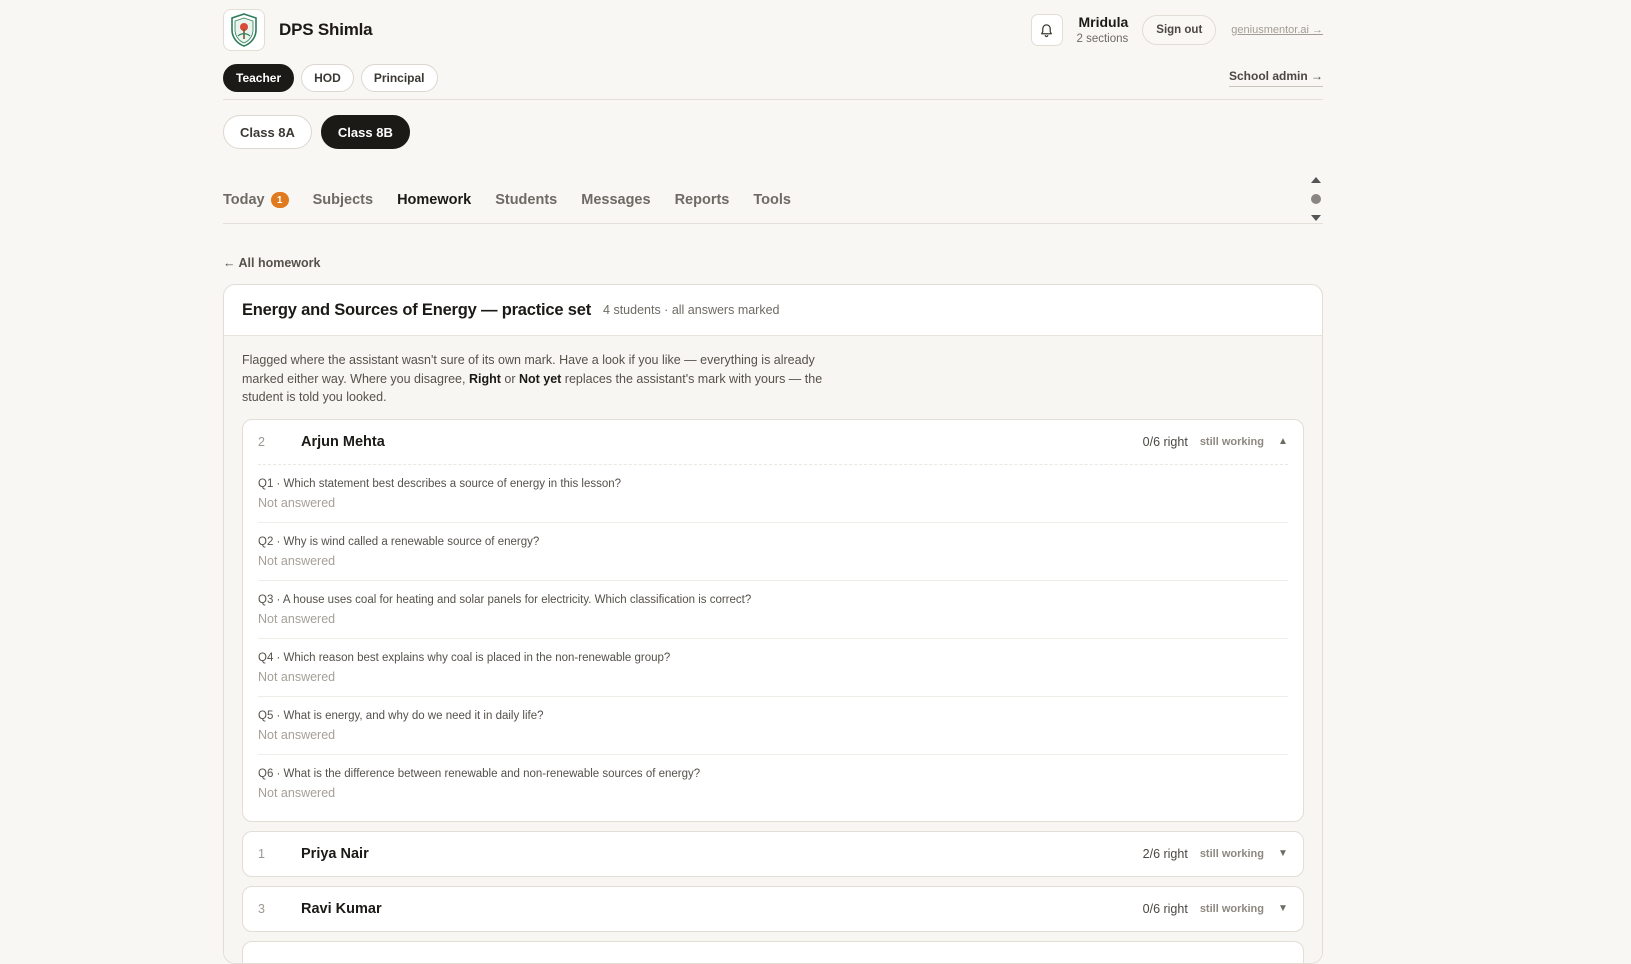  Describe the element at coordinates (434, 200) in the screenshot. I see `tab-homework: Homework` at that location.